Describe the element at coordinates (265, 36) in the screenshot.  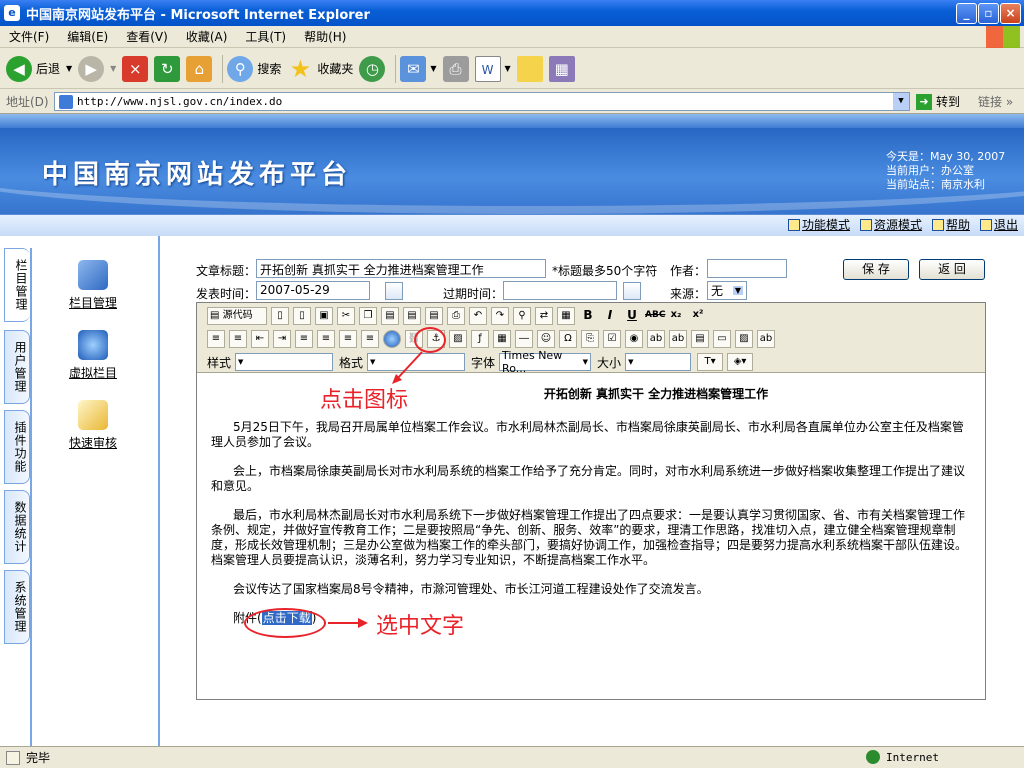
I see `menu-tools: 工具(T)` at that location.